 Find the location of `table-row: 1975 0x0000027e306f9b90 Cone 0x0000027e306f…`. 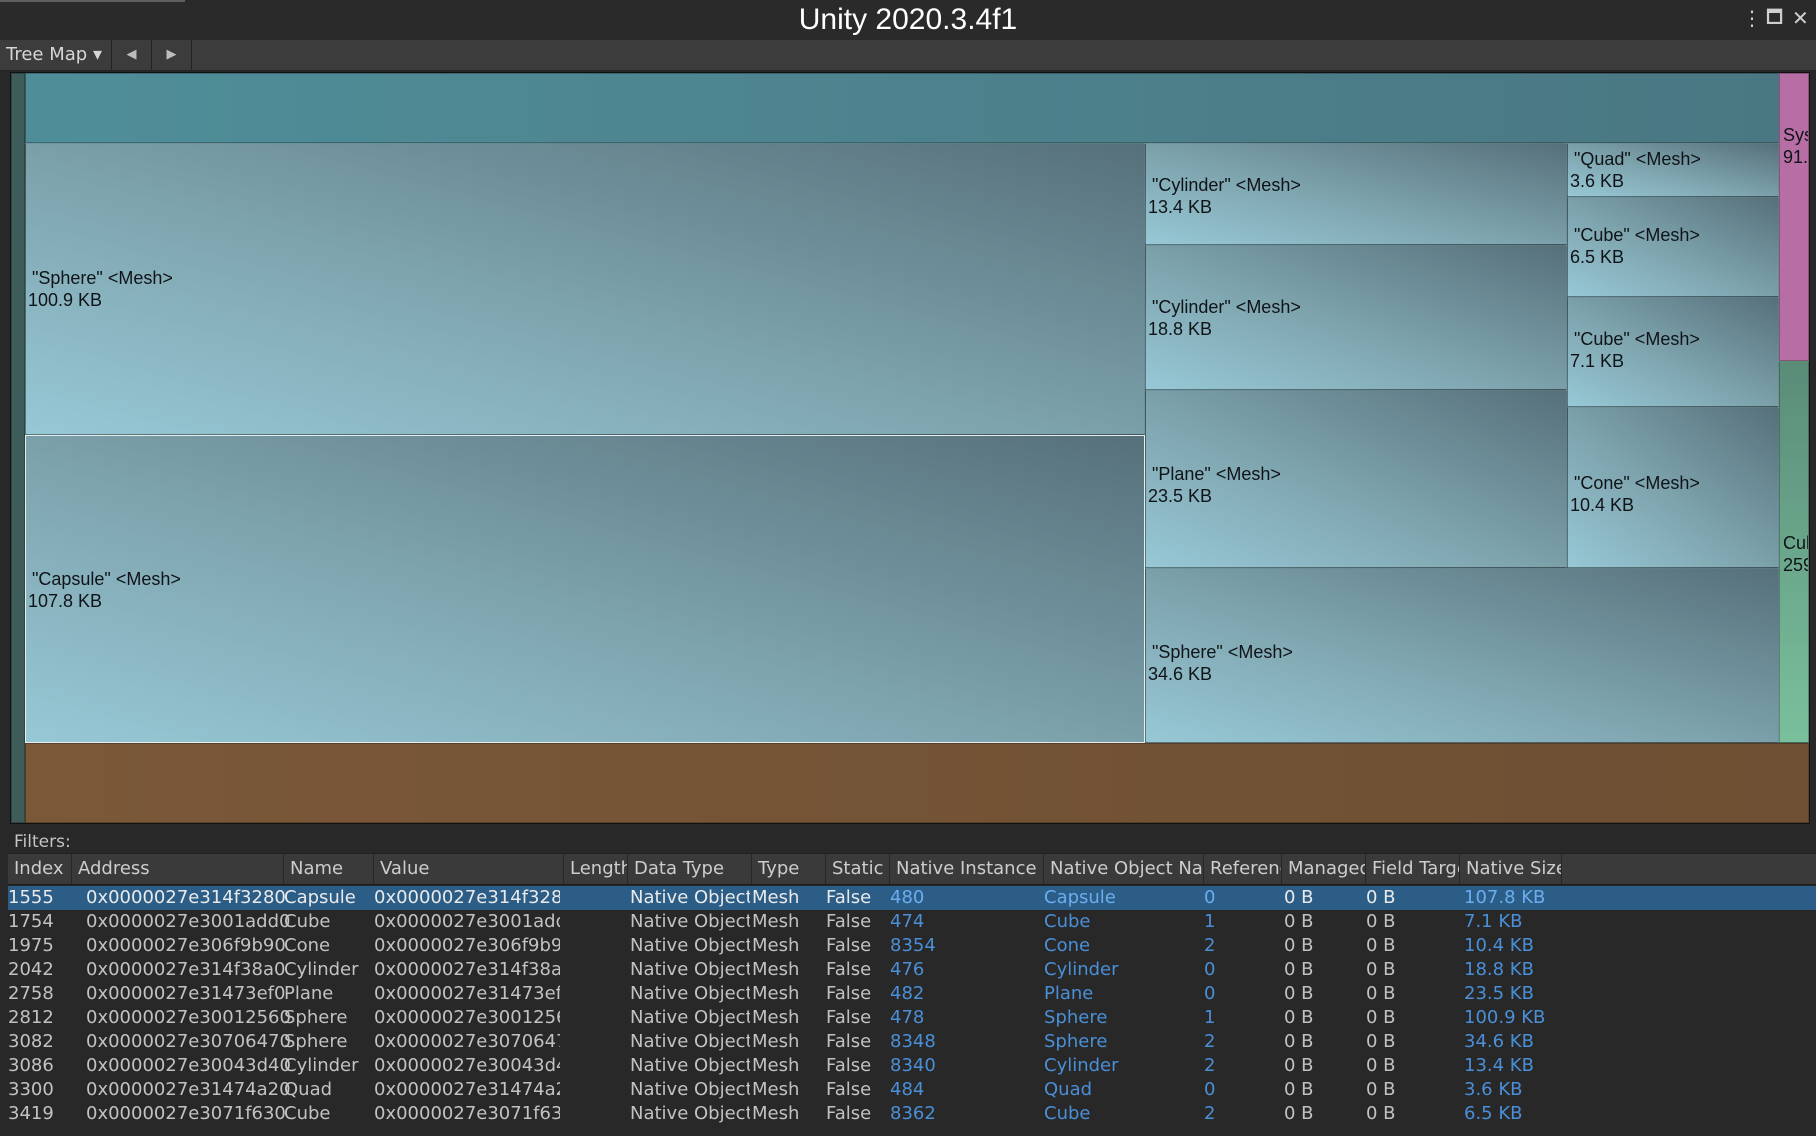

table-row: 1975 0x0000027e306f9b90 Cone 0x0000027e306f… is located at coordinates (912, 946).